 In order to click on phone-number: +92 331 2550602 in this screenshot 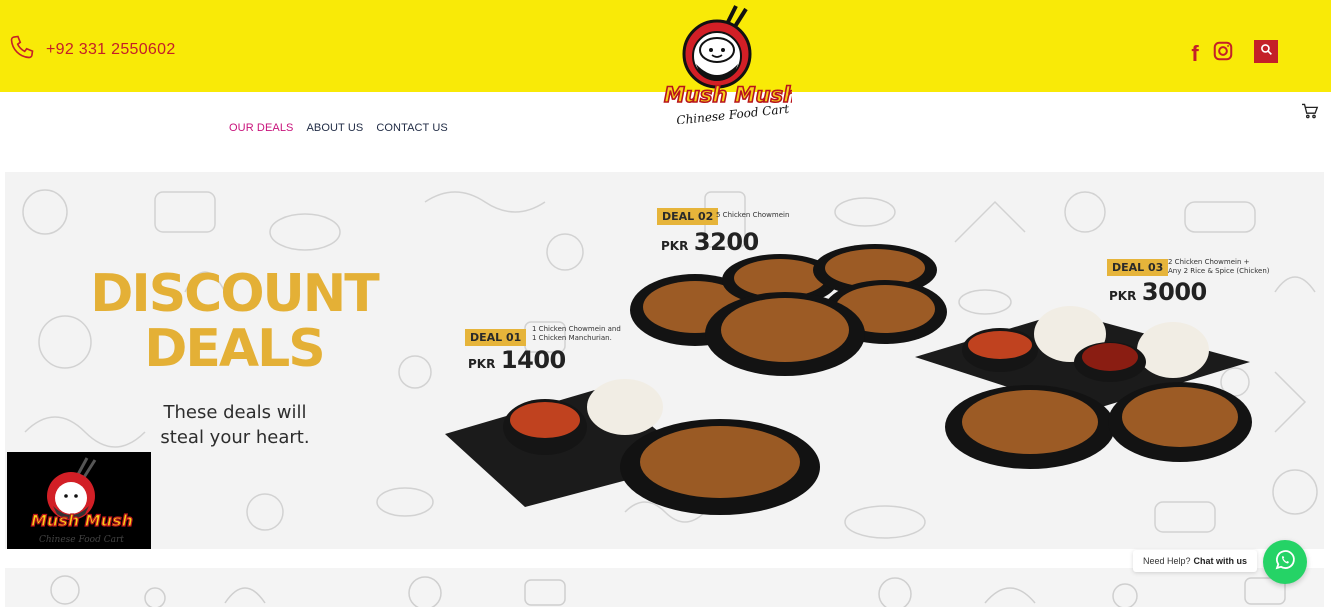, I will do `click(111, 50)`.